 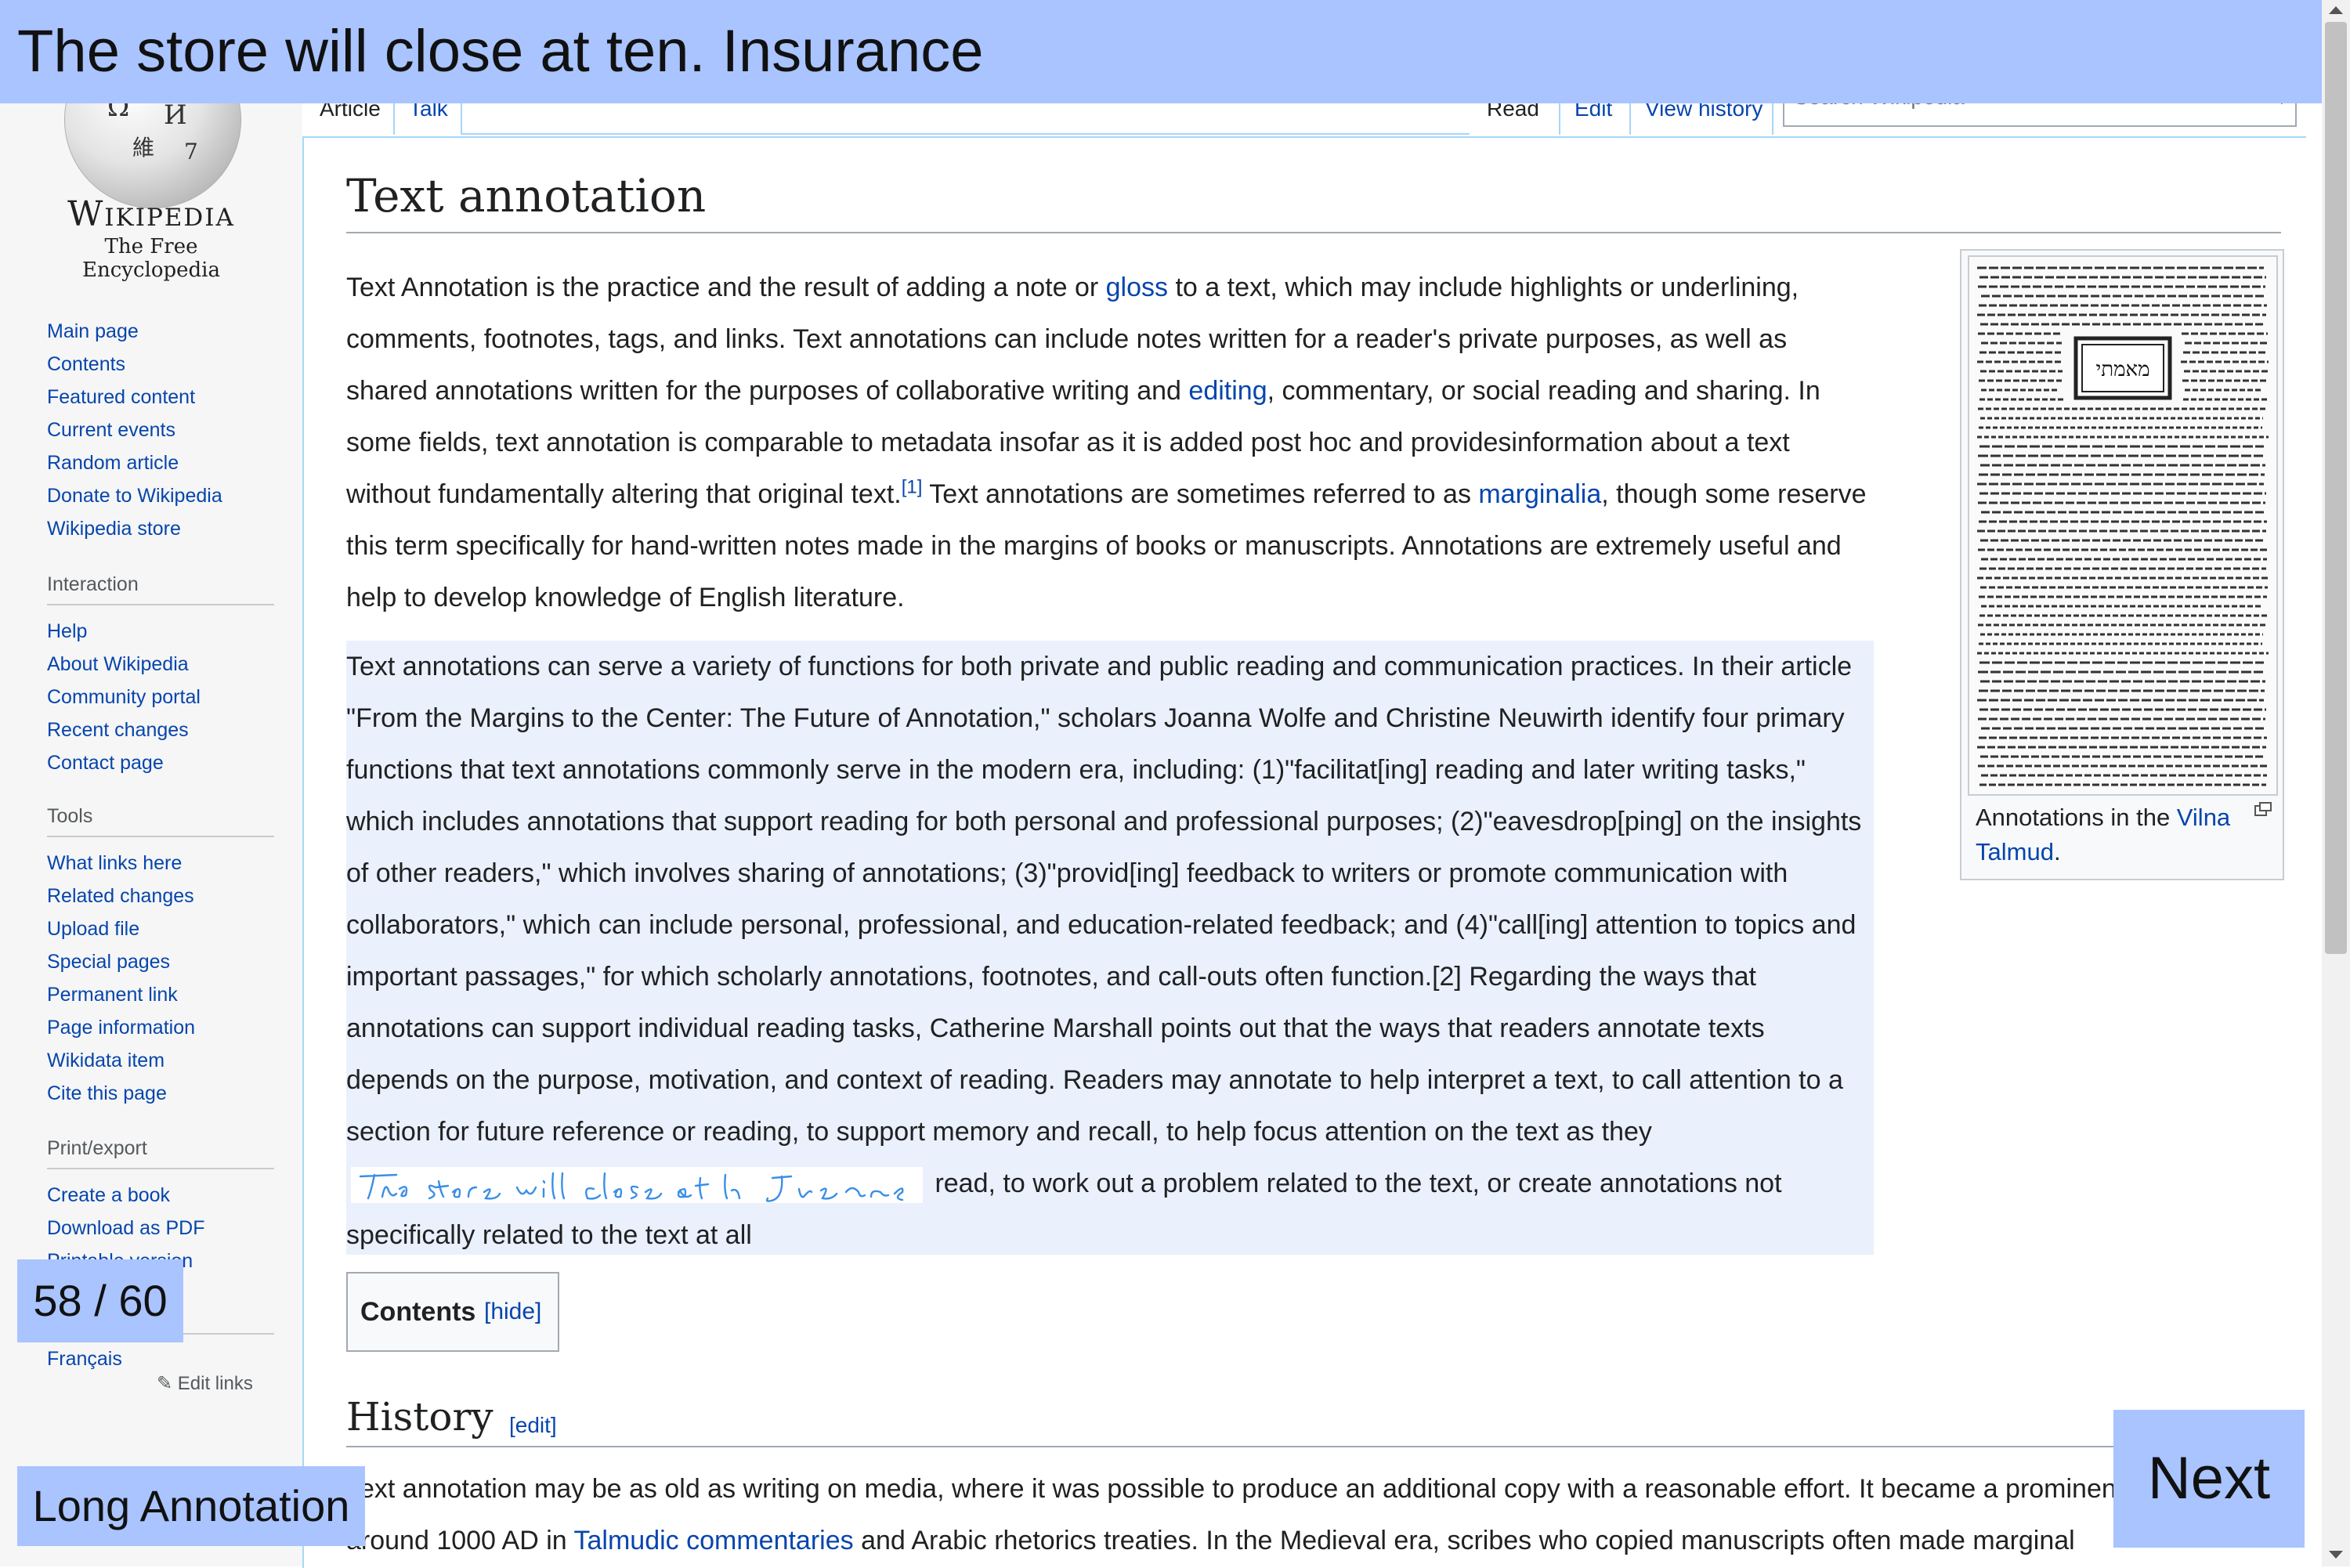 What do you see at coordinates (1227, 391) in the screenshot?
I see `link-editing: editing` at bounding box center [1227, 391].